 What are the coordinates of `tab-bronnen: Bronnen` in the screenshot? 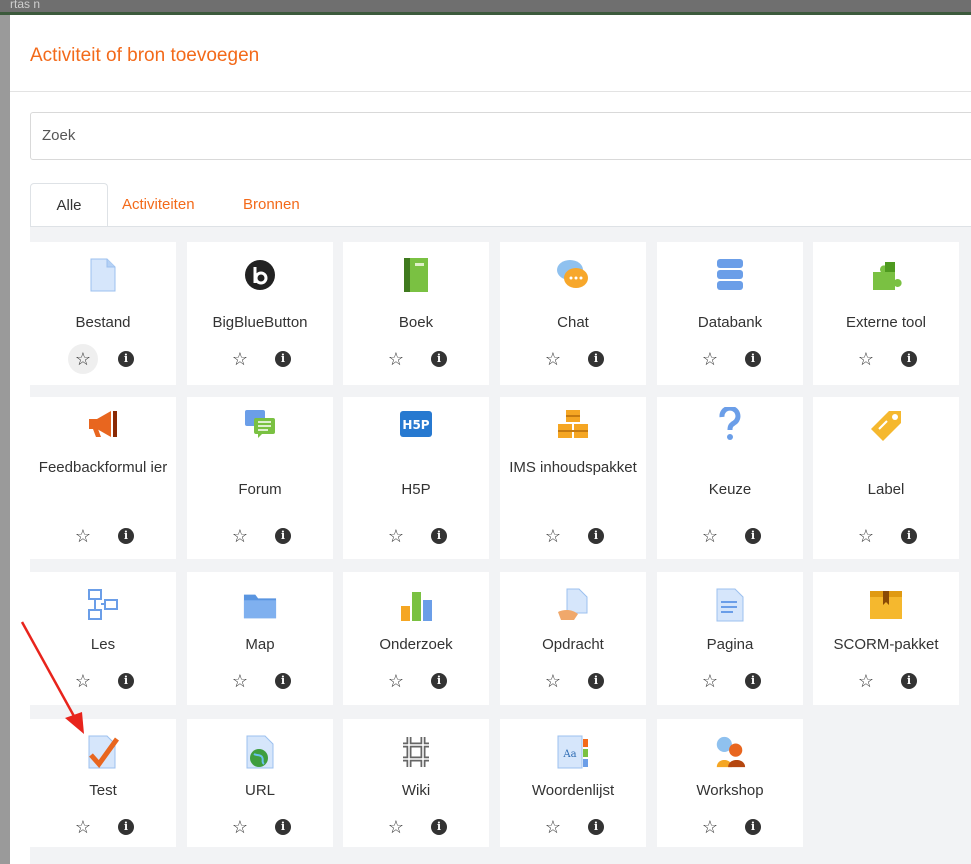 It's located at (271, 205).